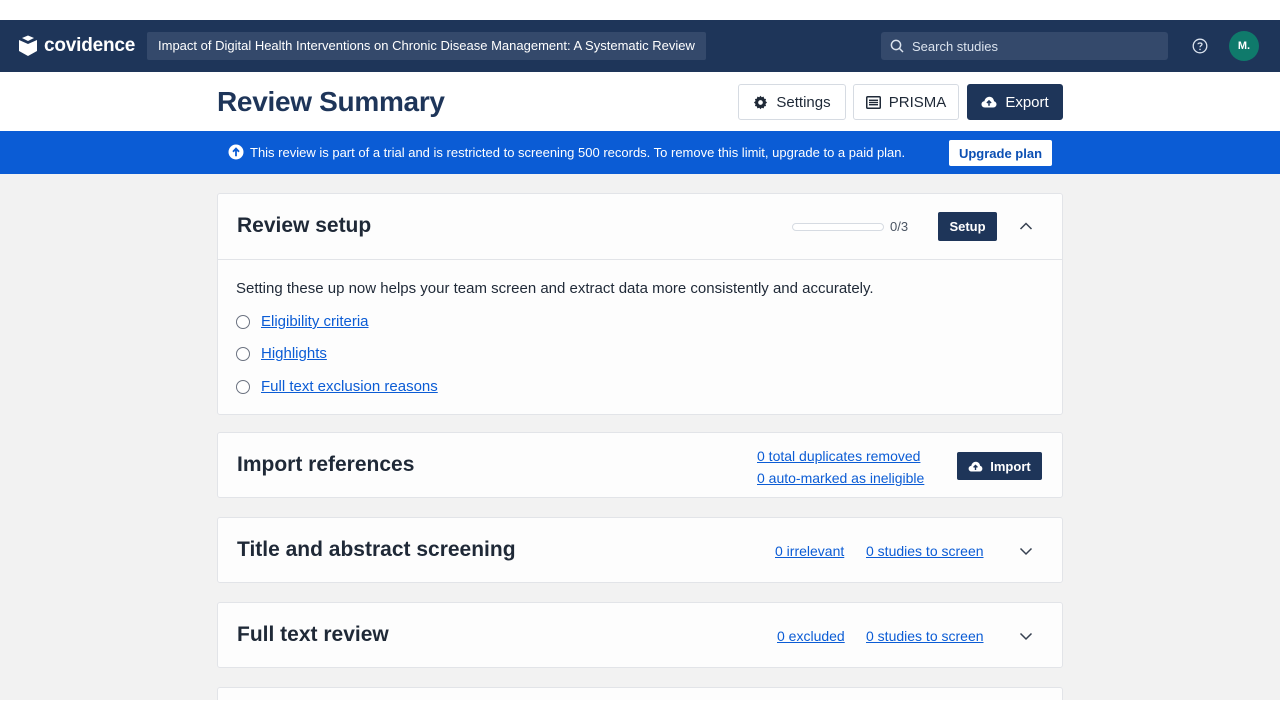  I want to click on title-abstract-title: Title and abstract screening, so click(376, 549).